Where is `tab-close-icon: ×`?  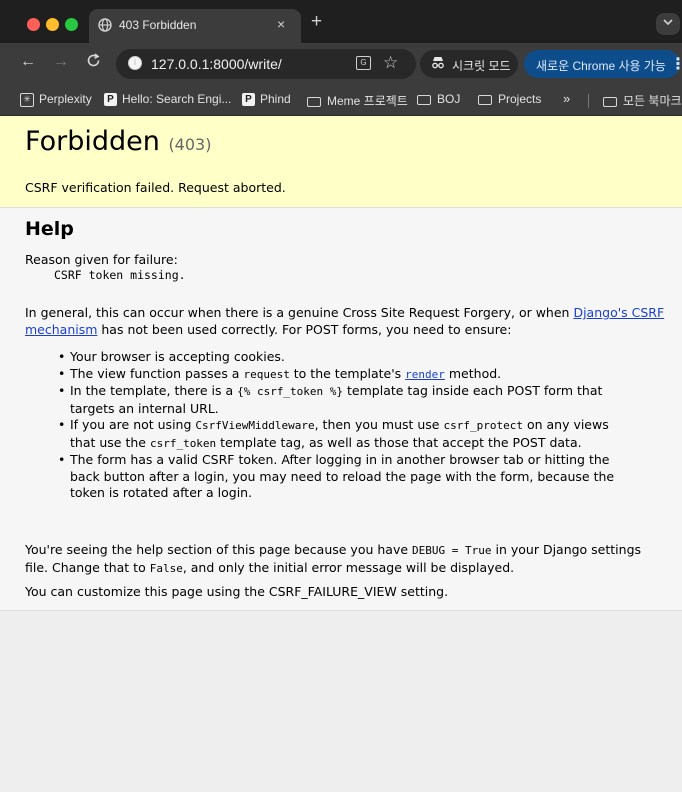 tab-close-icon: × is located at coordinates (281, 24).